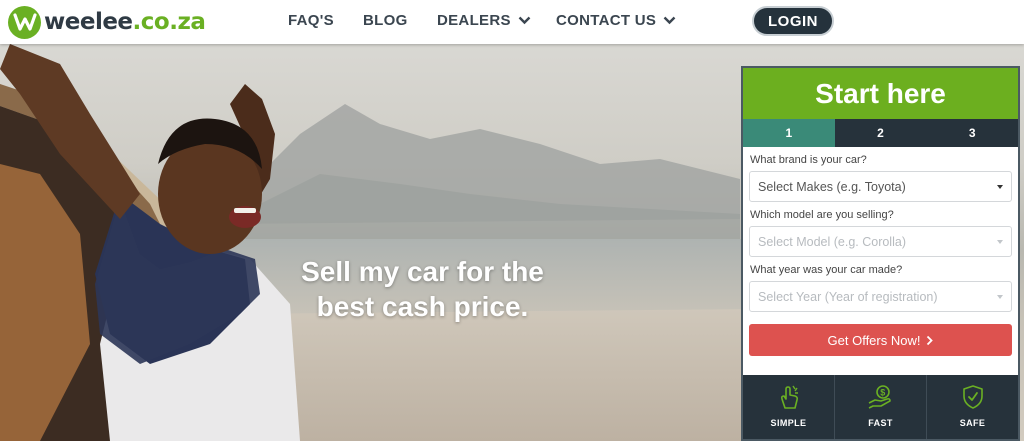  What do you see at coordinates (822, 215) in the screenshot?
I see `model-field-label: Which model are you selling?` at bounding box center [822, 215].